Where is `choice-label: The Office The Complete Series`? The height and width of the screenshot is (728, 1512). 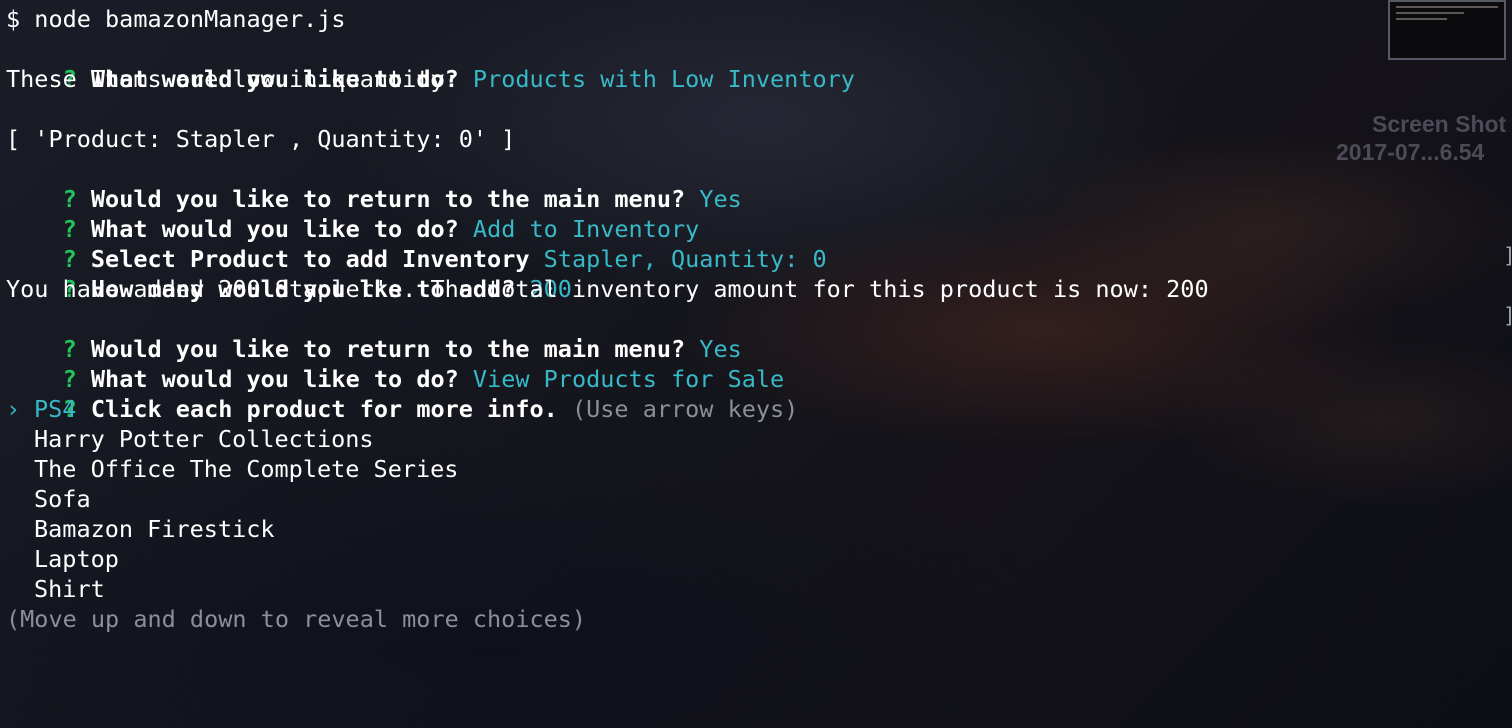
choice-label: The Office The Complete Series is located at coordinates (246, 469).